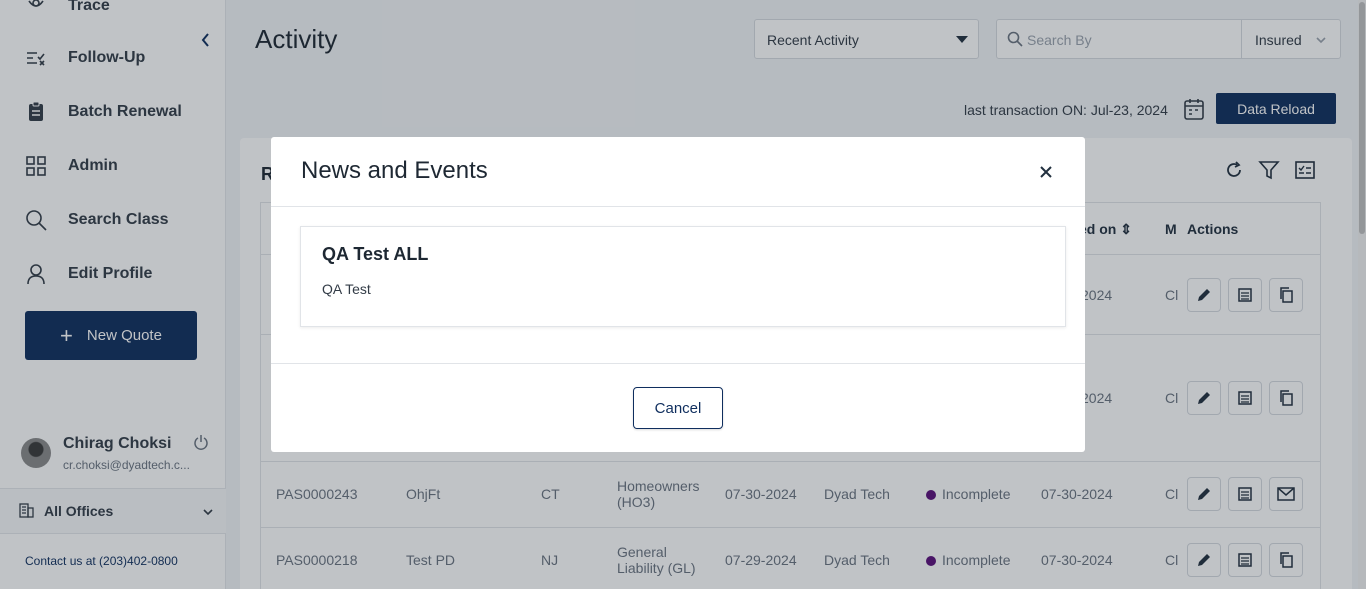 The height and width of the screenshot is (589, 1366). I want to click on cancel-button: Cancel, so click(678, 408).